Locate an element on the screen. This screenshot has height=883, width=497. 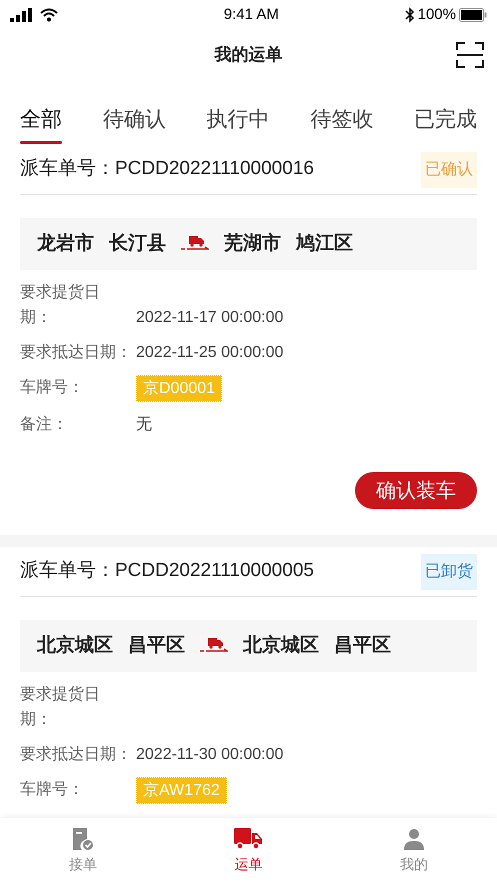
field-label: 备注： is located at coordinates (44, 424).